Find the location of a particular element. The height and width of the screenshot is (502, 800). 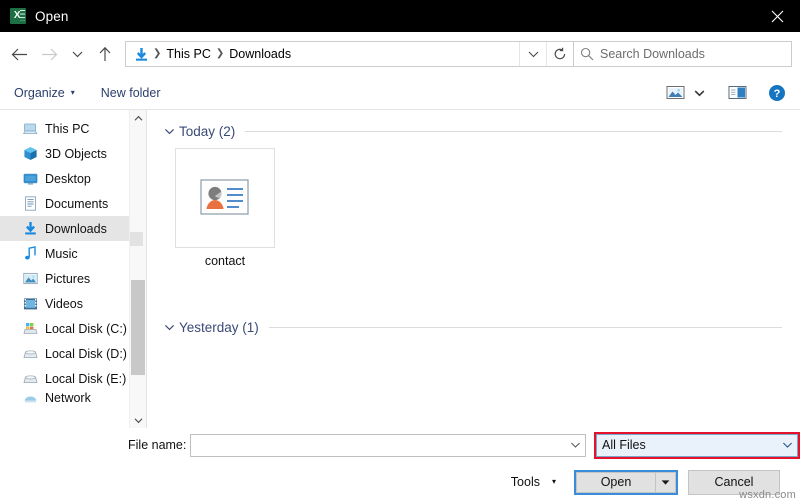

open-split-button: Open is located at coordinates (626, 482).